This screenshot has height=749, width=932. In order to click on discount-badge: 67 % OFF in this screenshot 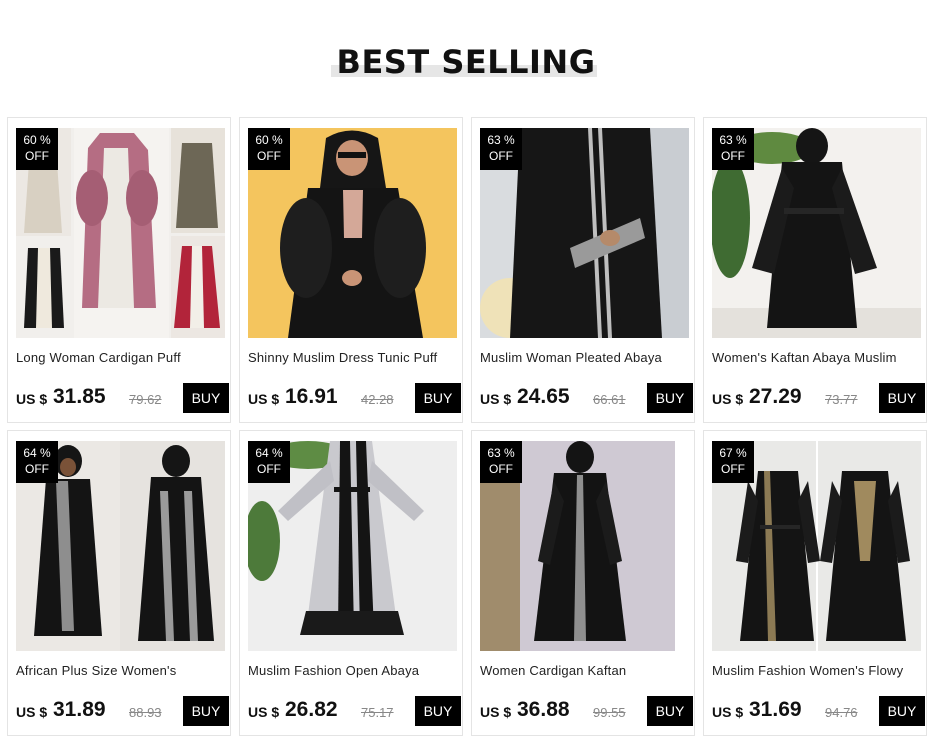, I will do `click(733, 462)`.